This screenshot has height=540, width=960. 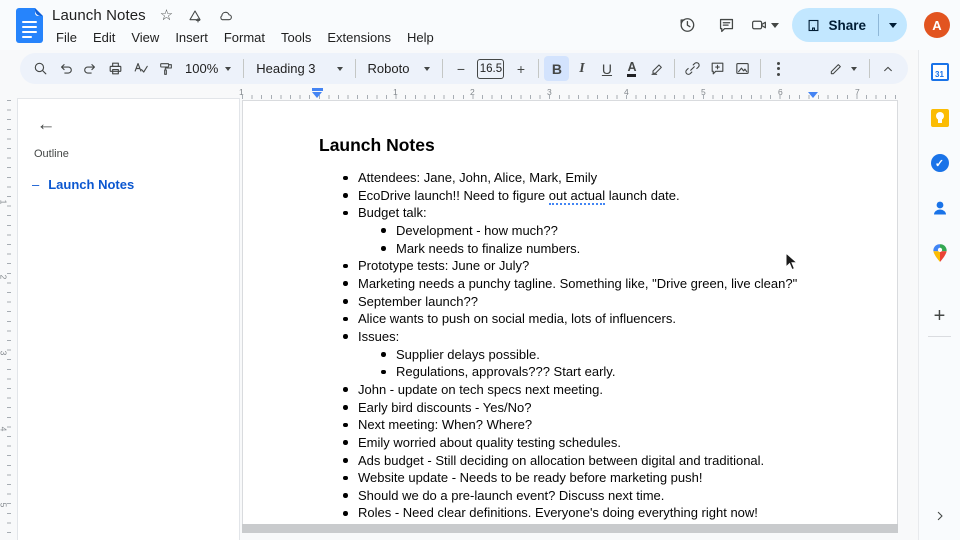 I want to click on menu-help: Help, so click(x=420, y=37).